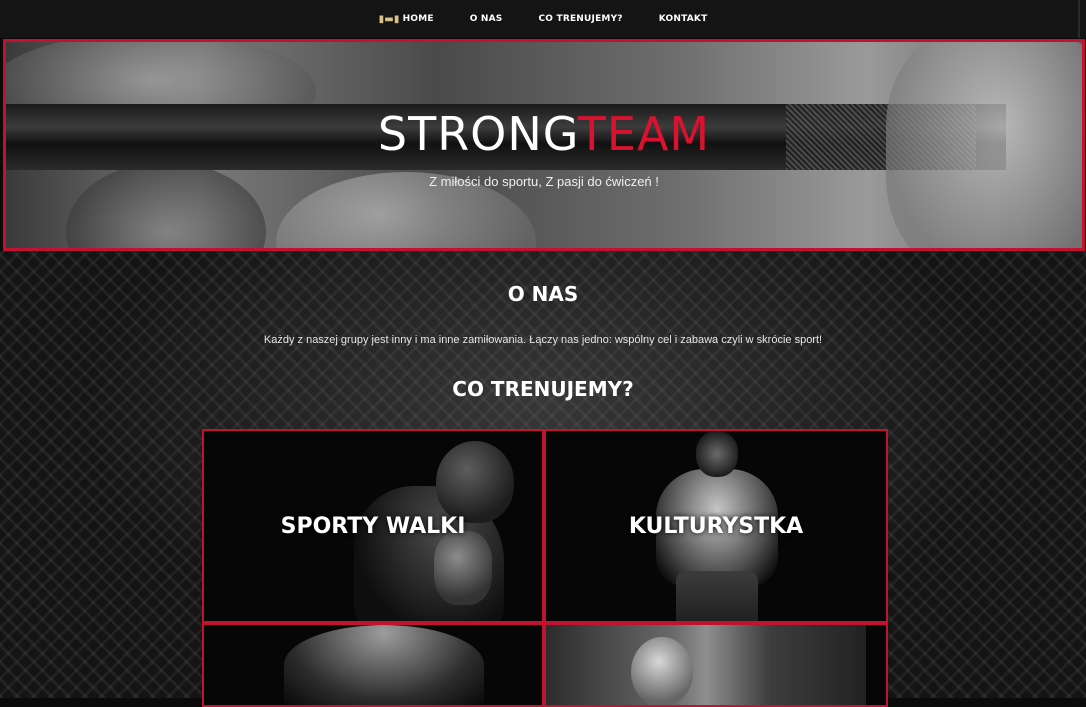  I want to click on nav-training: CO TRENUJEMY?, so click(580, 19).